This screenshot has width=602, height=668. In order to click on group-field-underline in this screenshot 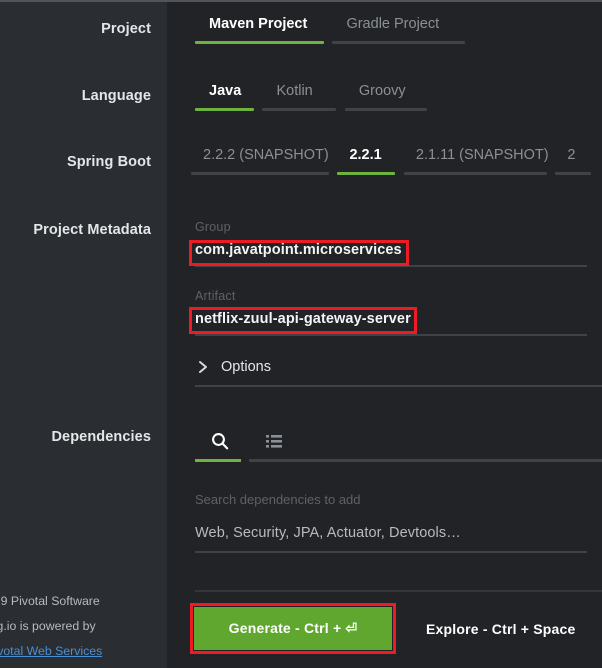, I will do `click(391, 266)`.